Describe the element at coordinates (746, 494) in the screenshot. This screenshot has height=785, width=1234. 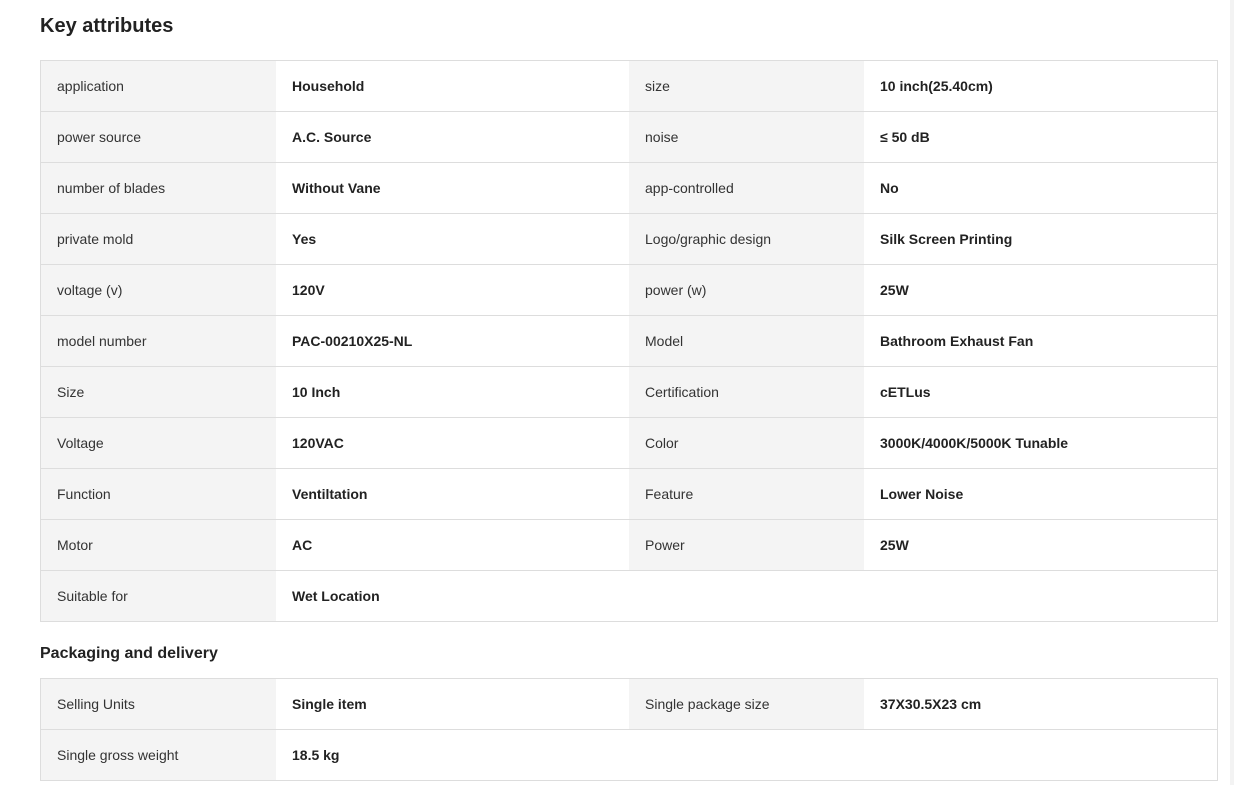
I see `attr-label: Feature` at that location.